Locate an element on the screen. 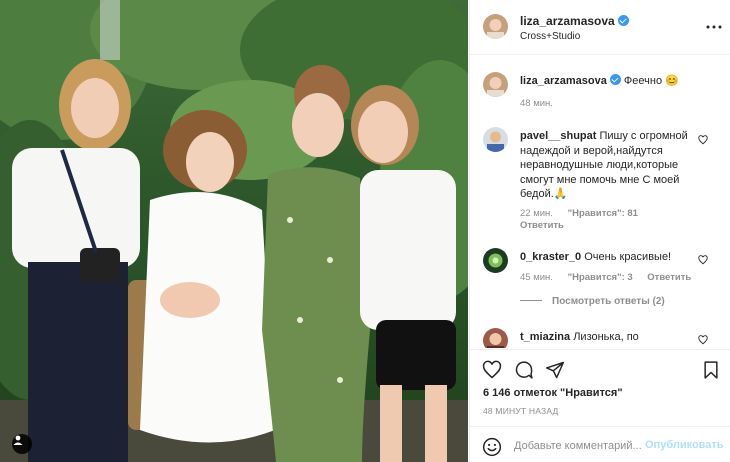 Image resolution: width=730 pixels, height=462 pixels. author-avatar is located at coordinates (495, 26).